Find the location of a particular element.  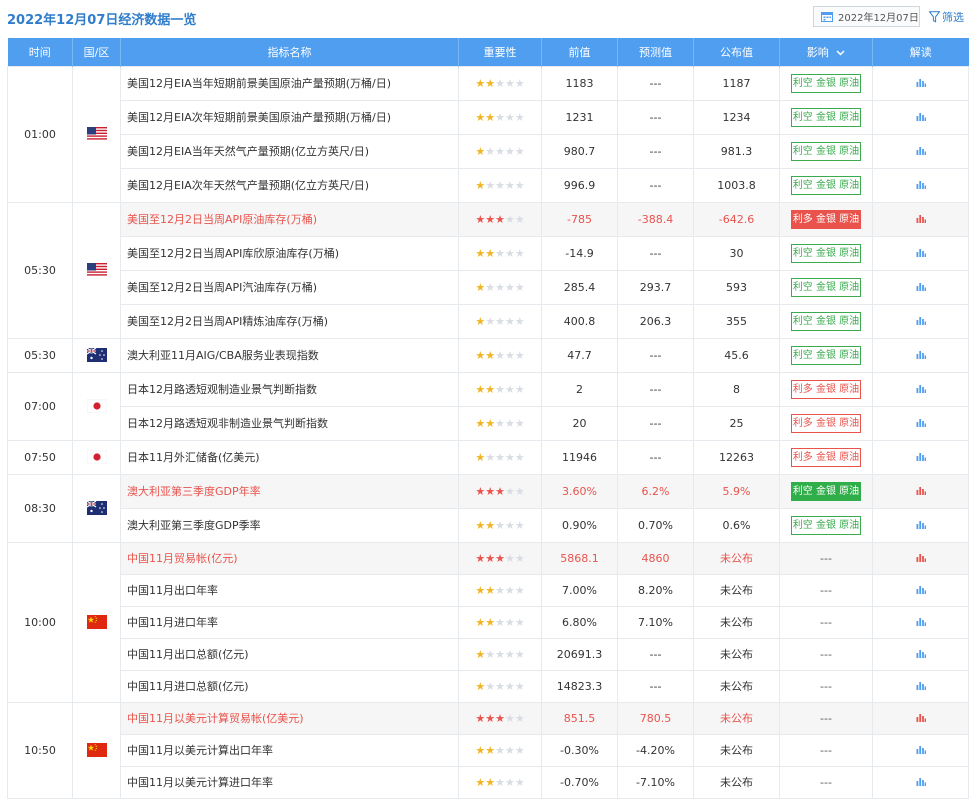

indicator-name: 中国11月贸易帐(亿元) is located at coordinates (289, 558).